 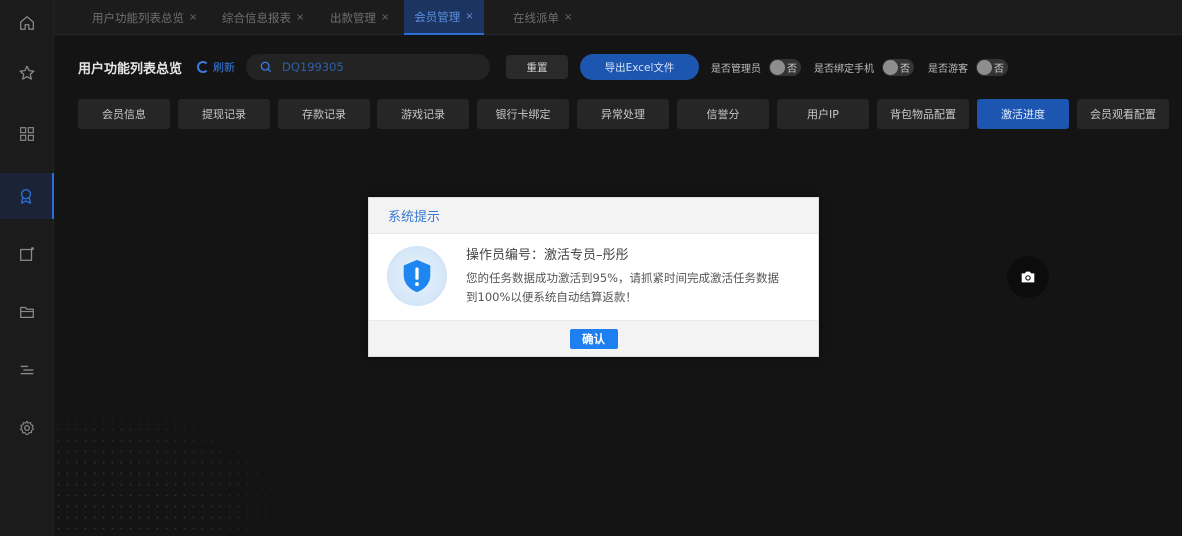 I want to click on tab-label: 会员管理, so click(x=437, y=16).